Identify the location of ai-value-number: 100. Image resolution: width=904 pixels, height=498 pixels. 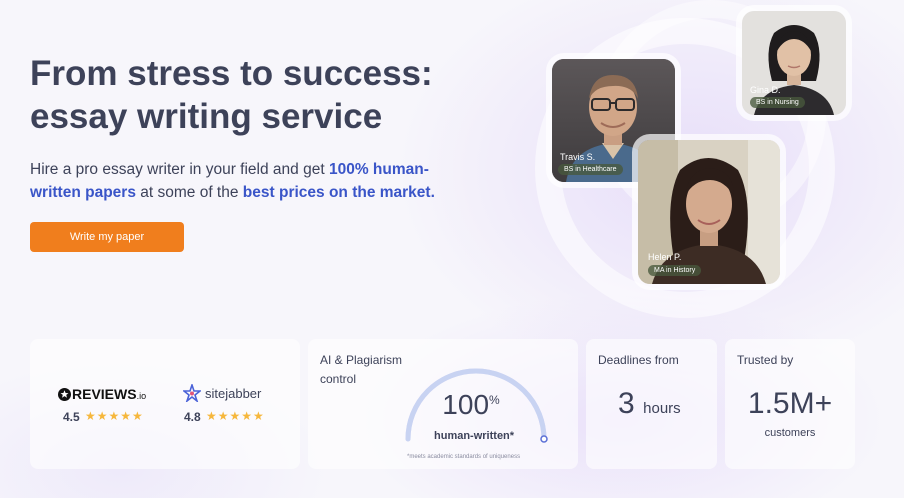
(466, 404).